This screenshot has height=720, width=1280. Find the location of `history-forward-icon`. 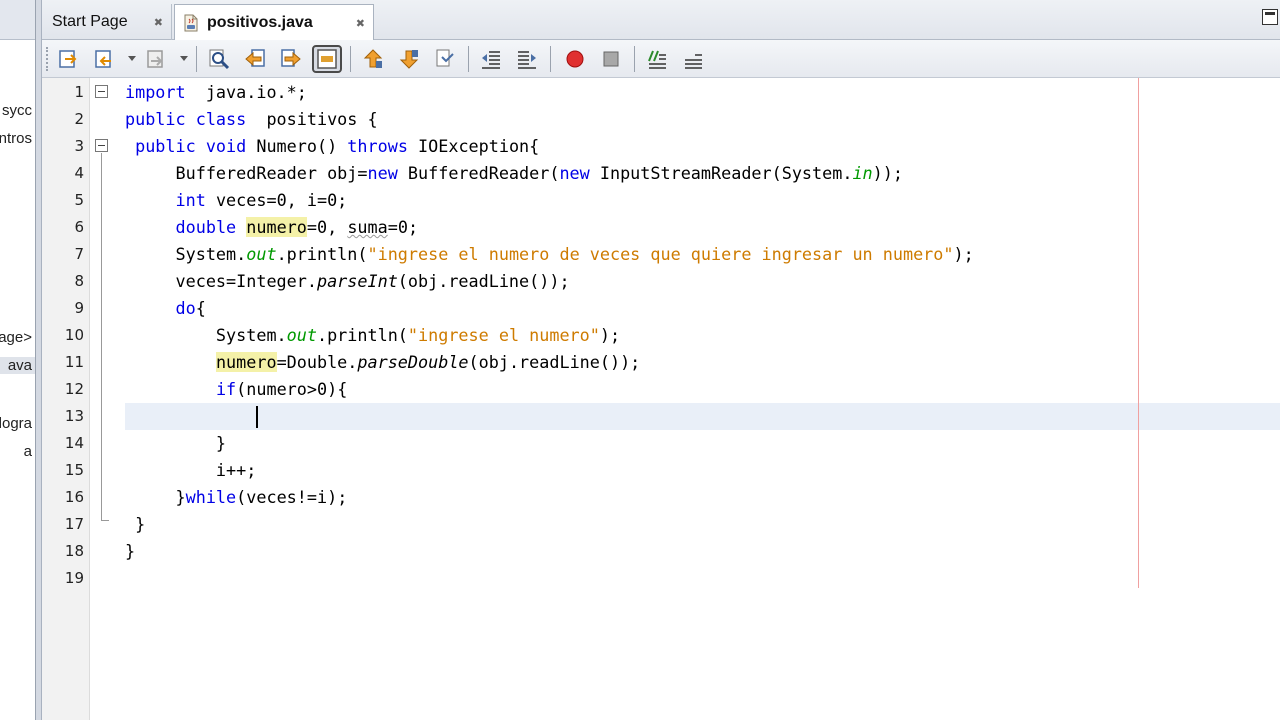

history-forward-icon is located at coordinates (157, 59).